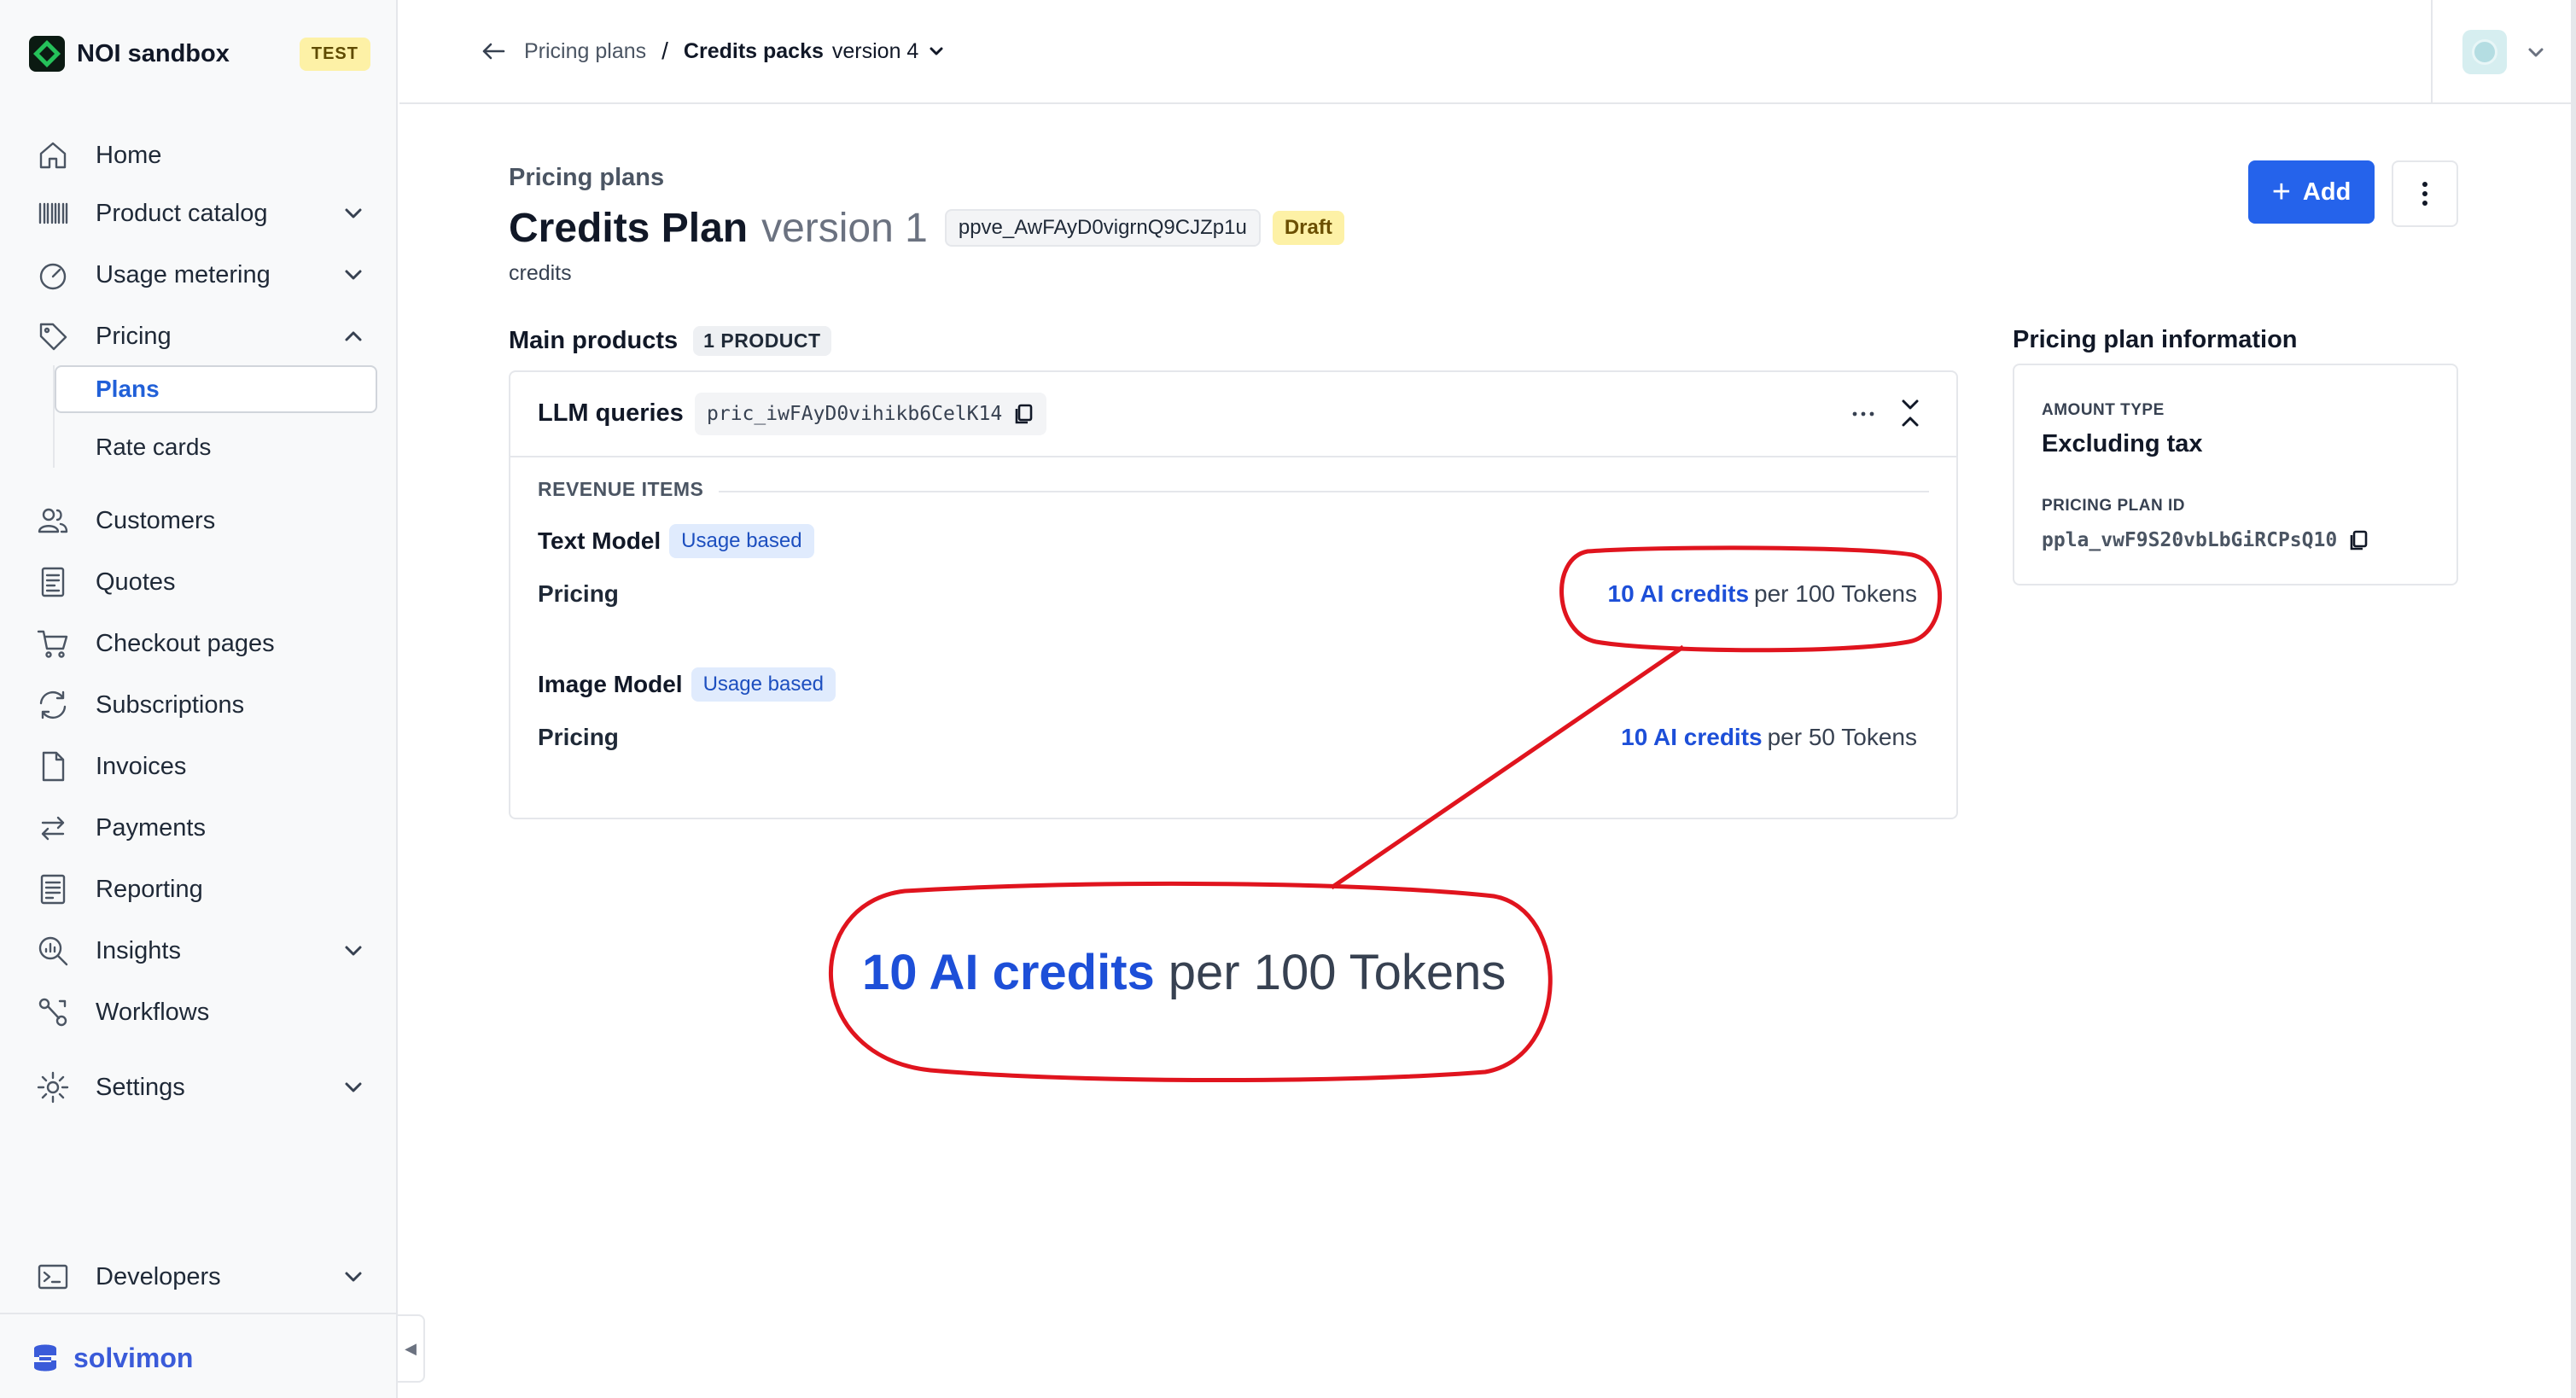 This screenshot has width=2576, height=1398. Describe the element at coordinates (204, 1012) in the screenshot. I see `nav-item-workflows: Workflows` at that location.